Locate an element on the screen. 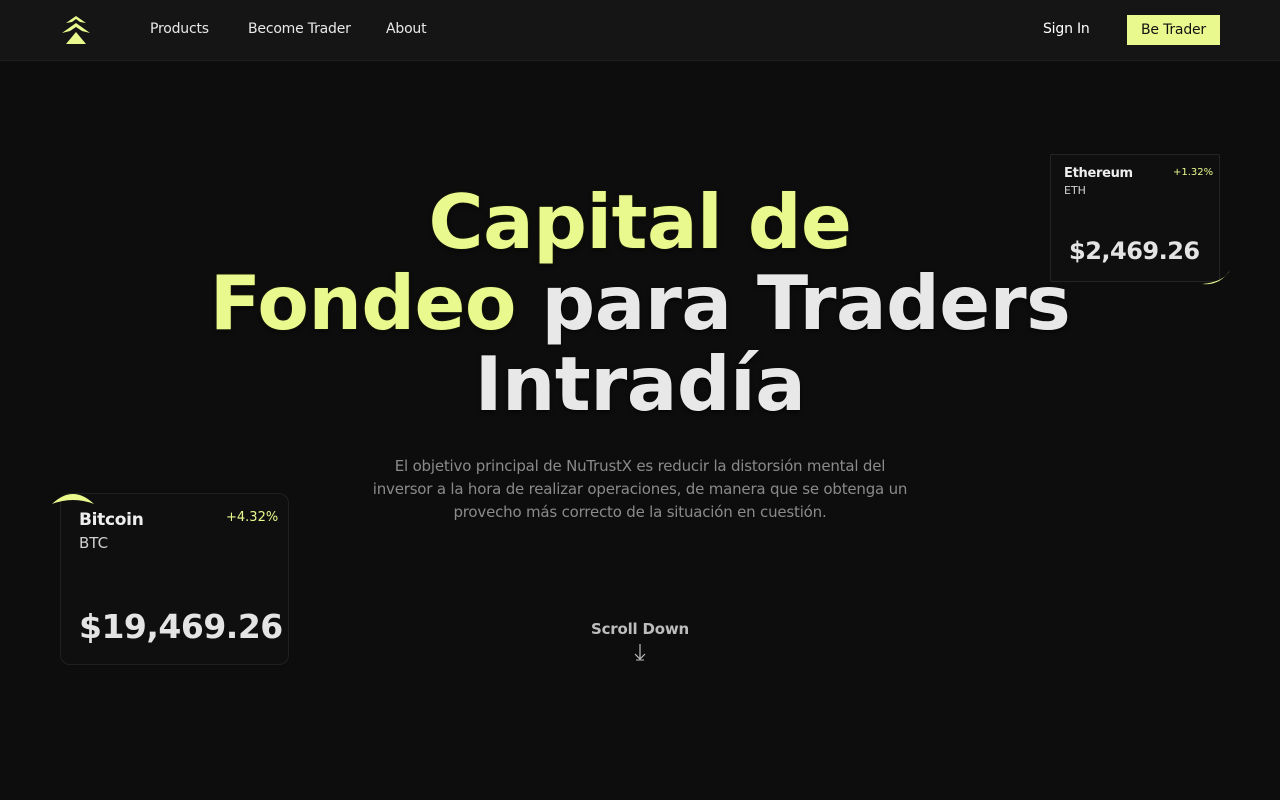  bitcoin-price-card: Bitcoin BTC +4.32% $19,469.26 is located at coordinates (174, 579).